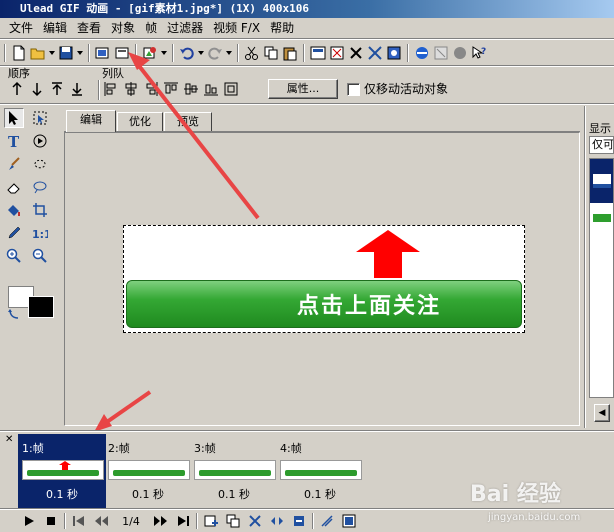 This screenshot has height=532, width=614. Describe the element at coordinates (21, 28) in the screenshot. I see `menu-file: 文件` at that location.